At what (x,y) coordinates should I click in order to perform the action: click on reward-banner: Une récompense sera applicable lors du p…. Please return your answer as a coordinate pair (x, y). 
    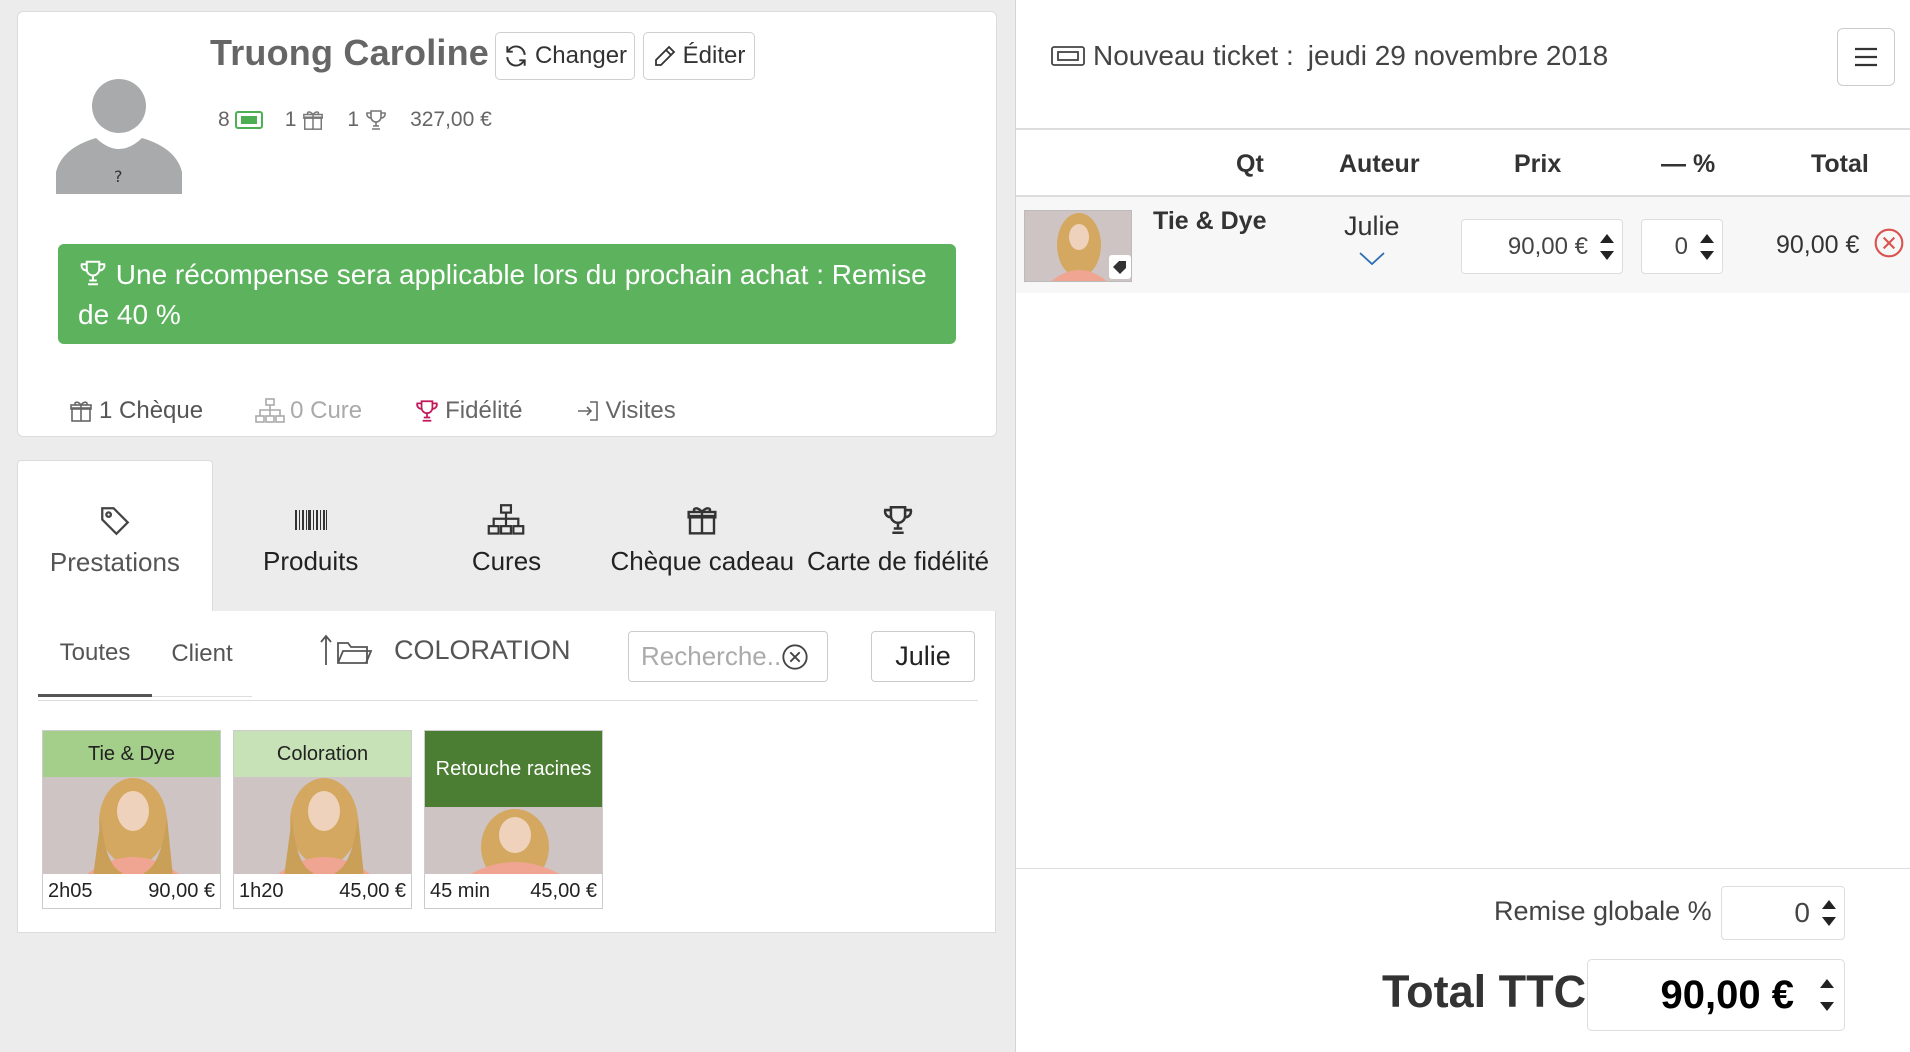
    Looking at the image, I should click on (507, 294).